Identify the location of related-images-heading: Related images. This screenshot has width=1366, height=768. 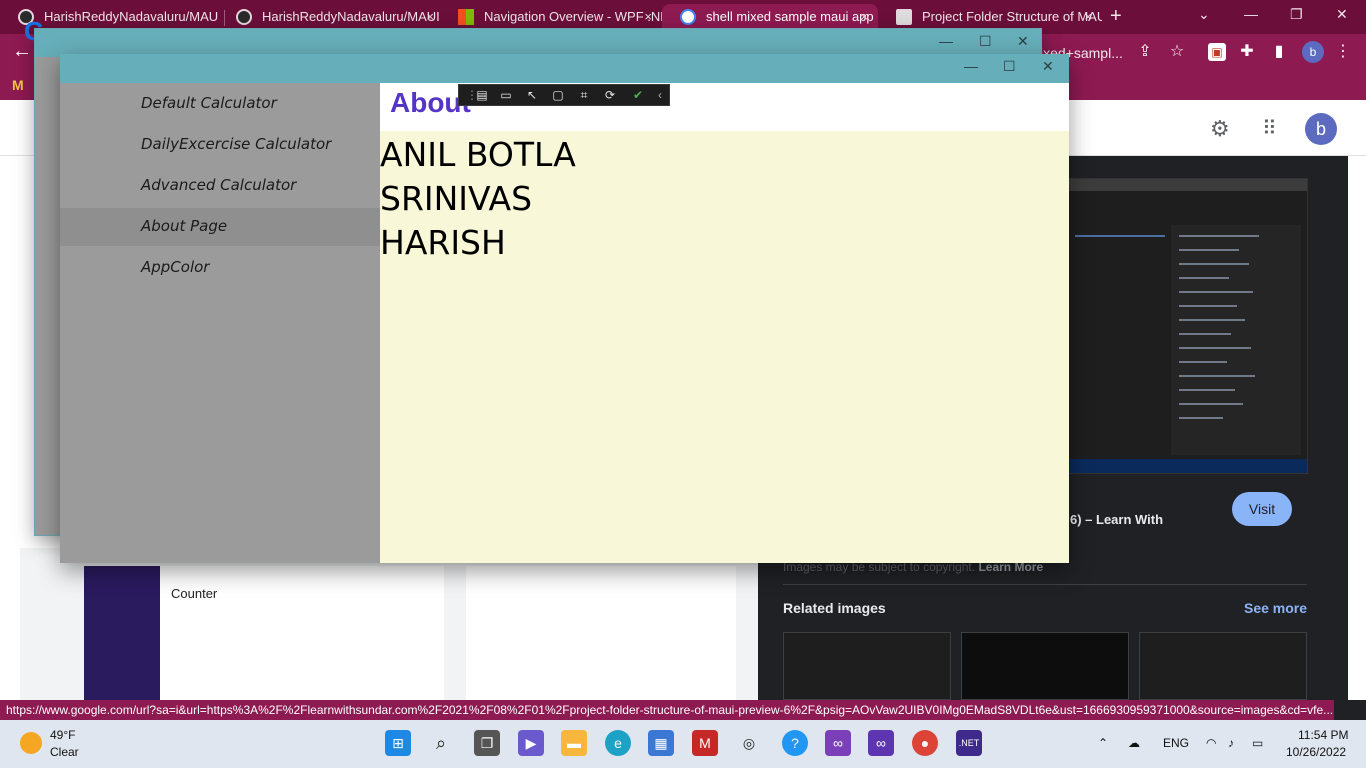
(834, 608).